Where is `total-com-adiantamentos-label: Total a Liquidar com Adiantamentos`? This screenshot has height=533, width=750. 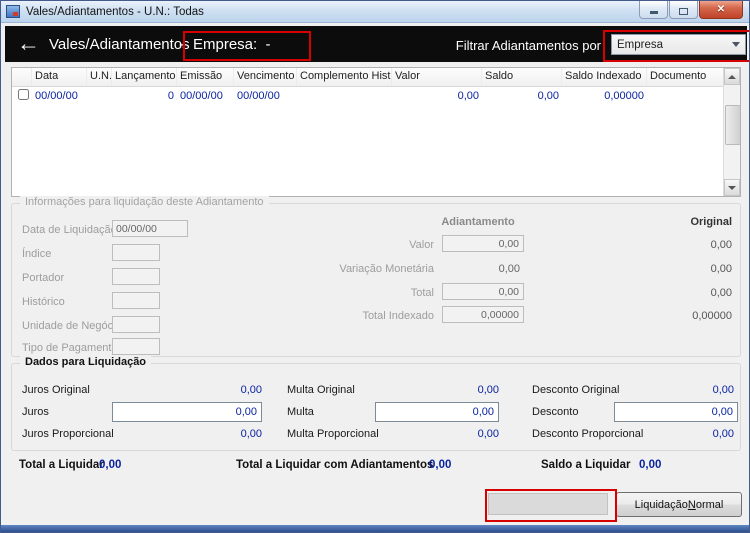 total-com-adiantamentos-label: Total a Liquidar com Adiantamentos is located at coordinates (335, 465).